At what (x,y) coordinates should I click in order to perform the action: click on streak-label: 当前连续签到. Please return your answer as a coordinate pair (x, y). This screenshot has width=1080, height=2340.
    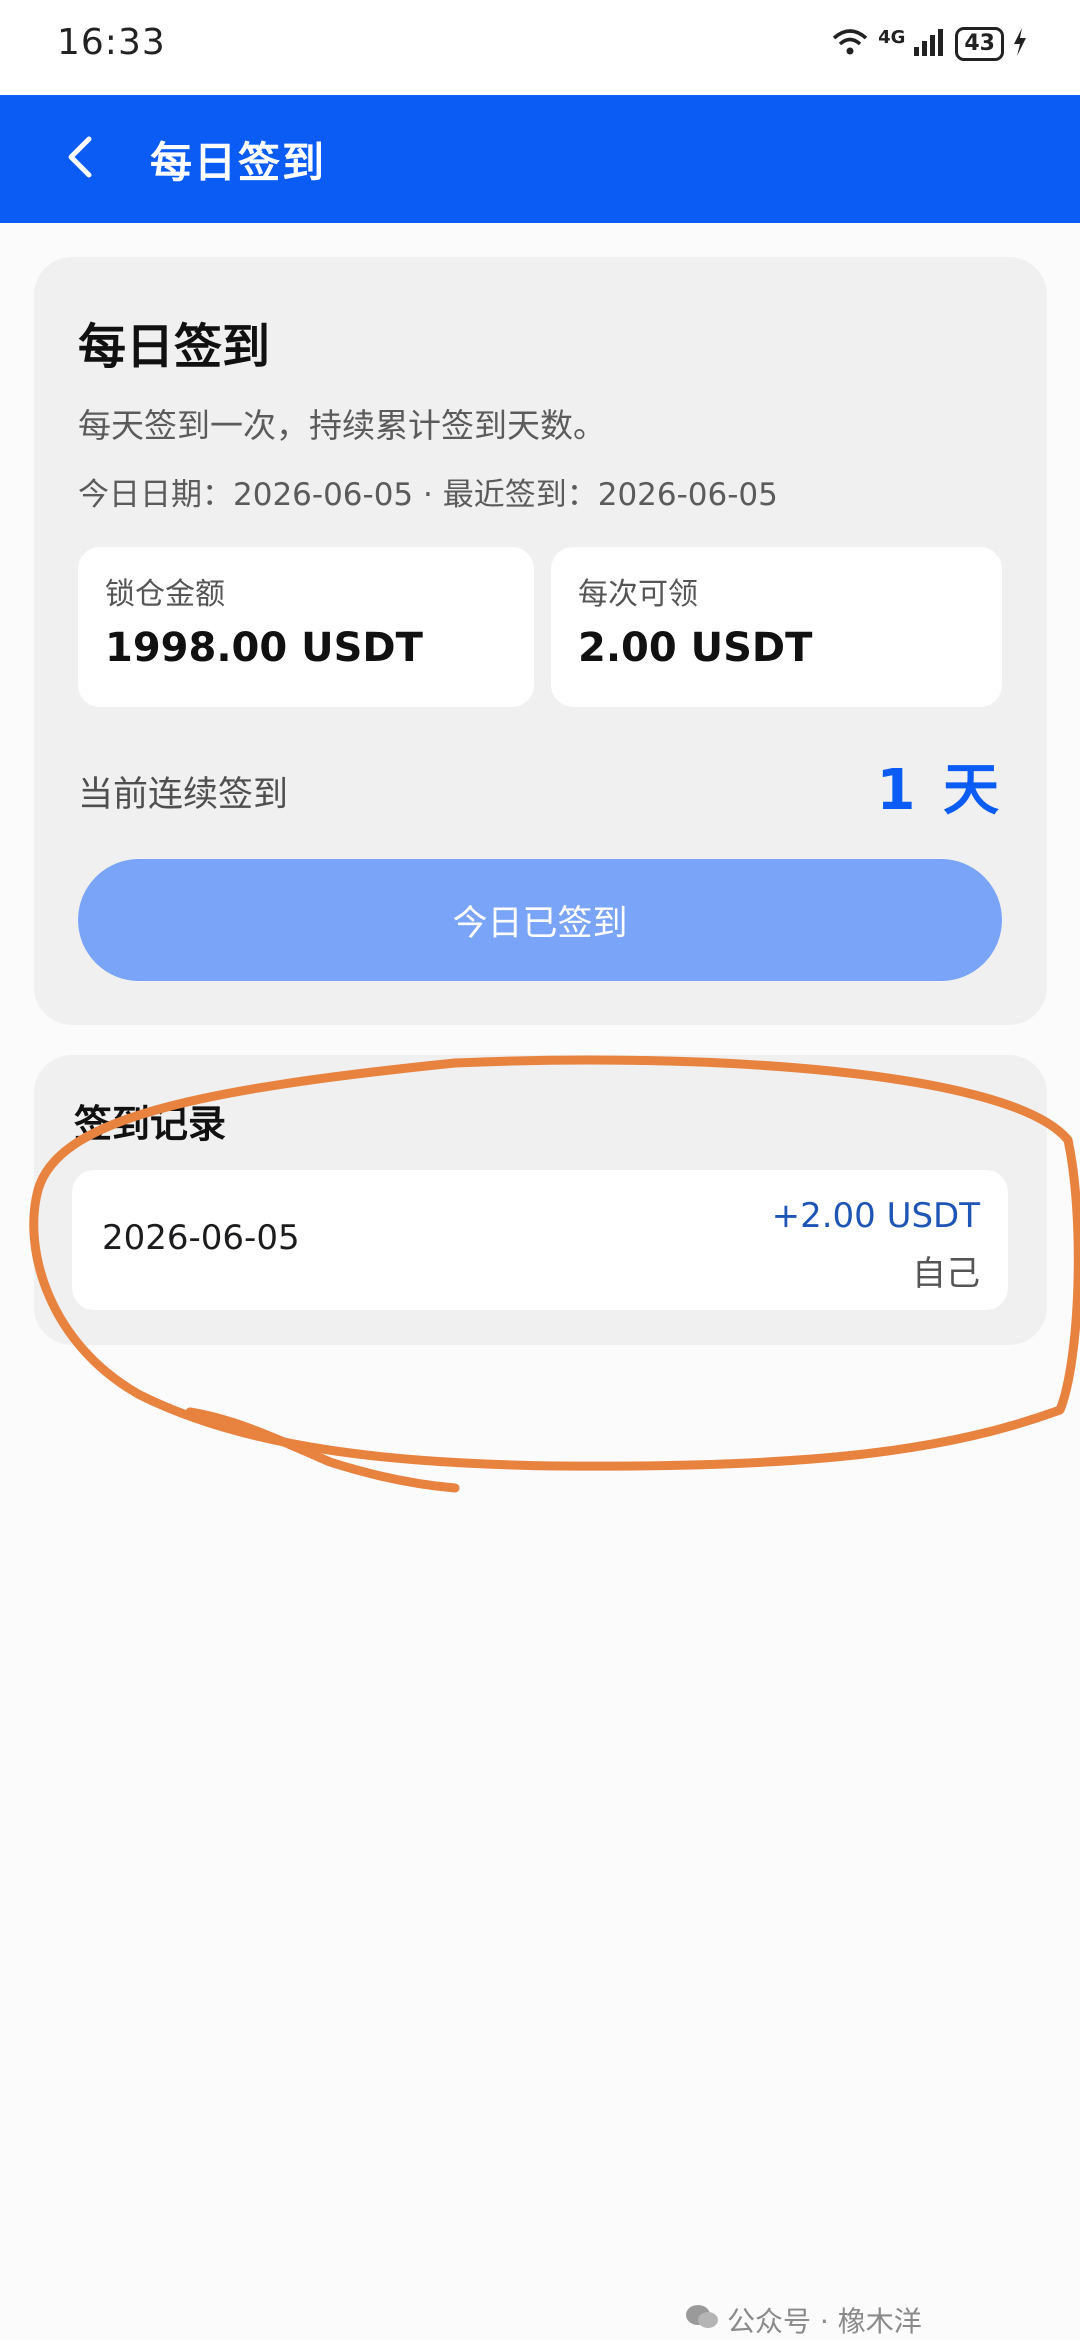
    Looking at the image, I should click on (183, 795).